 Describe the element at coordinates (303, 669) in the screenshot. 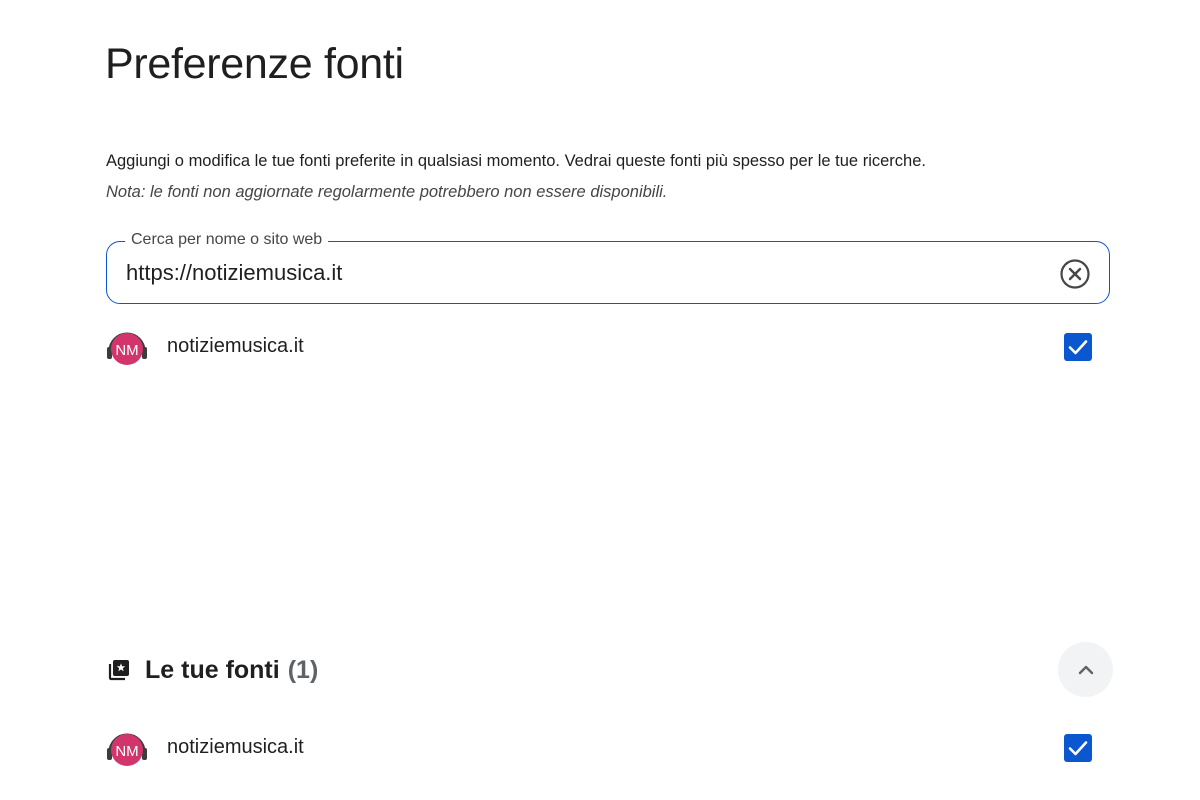

I see `your-sources-count: (1)` at that location.